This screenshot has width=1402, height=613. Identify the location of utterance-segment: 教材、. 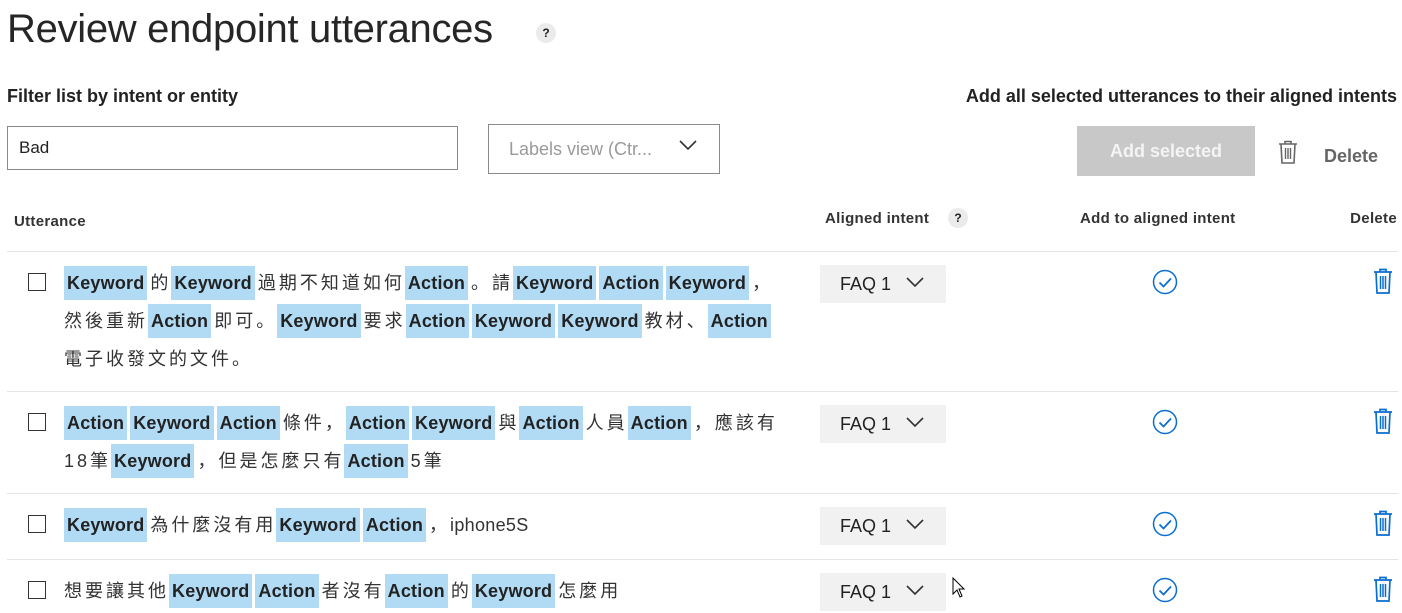
(676, 321).